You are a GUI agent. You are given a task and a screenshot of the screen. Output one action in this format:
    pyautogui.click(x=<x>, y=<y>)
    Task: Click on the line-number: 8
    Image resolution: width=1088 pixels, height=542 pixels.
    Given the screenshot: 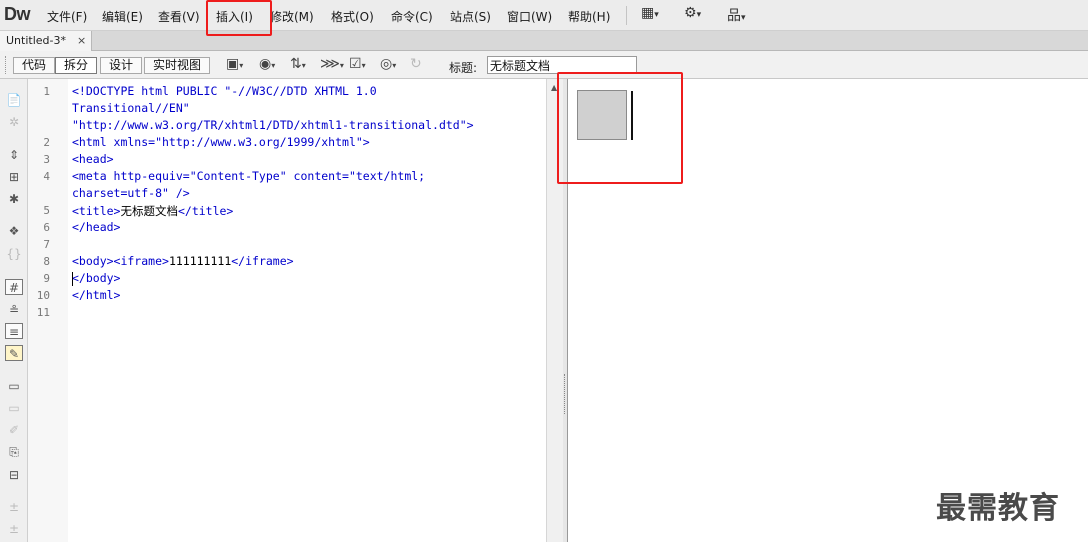 What is the action you would take?
    pyautogui.click(x=46, y=261)
    